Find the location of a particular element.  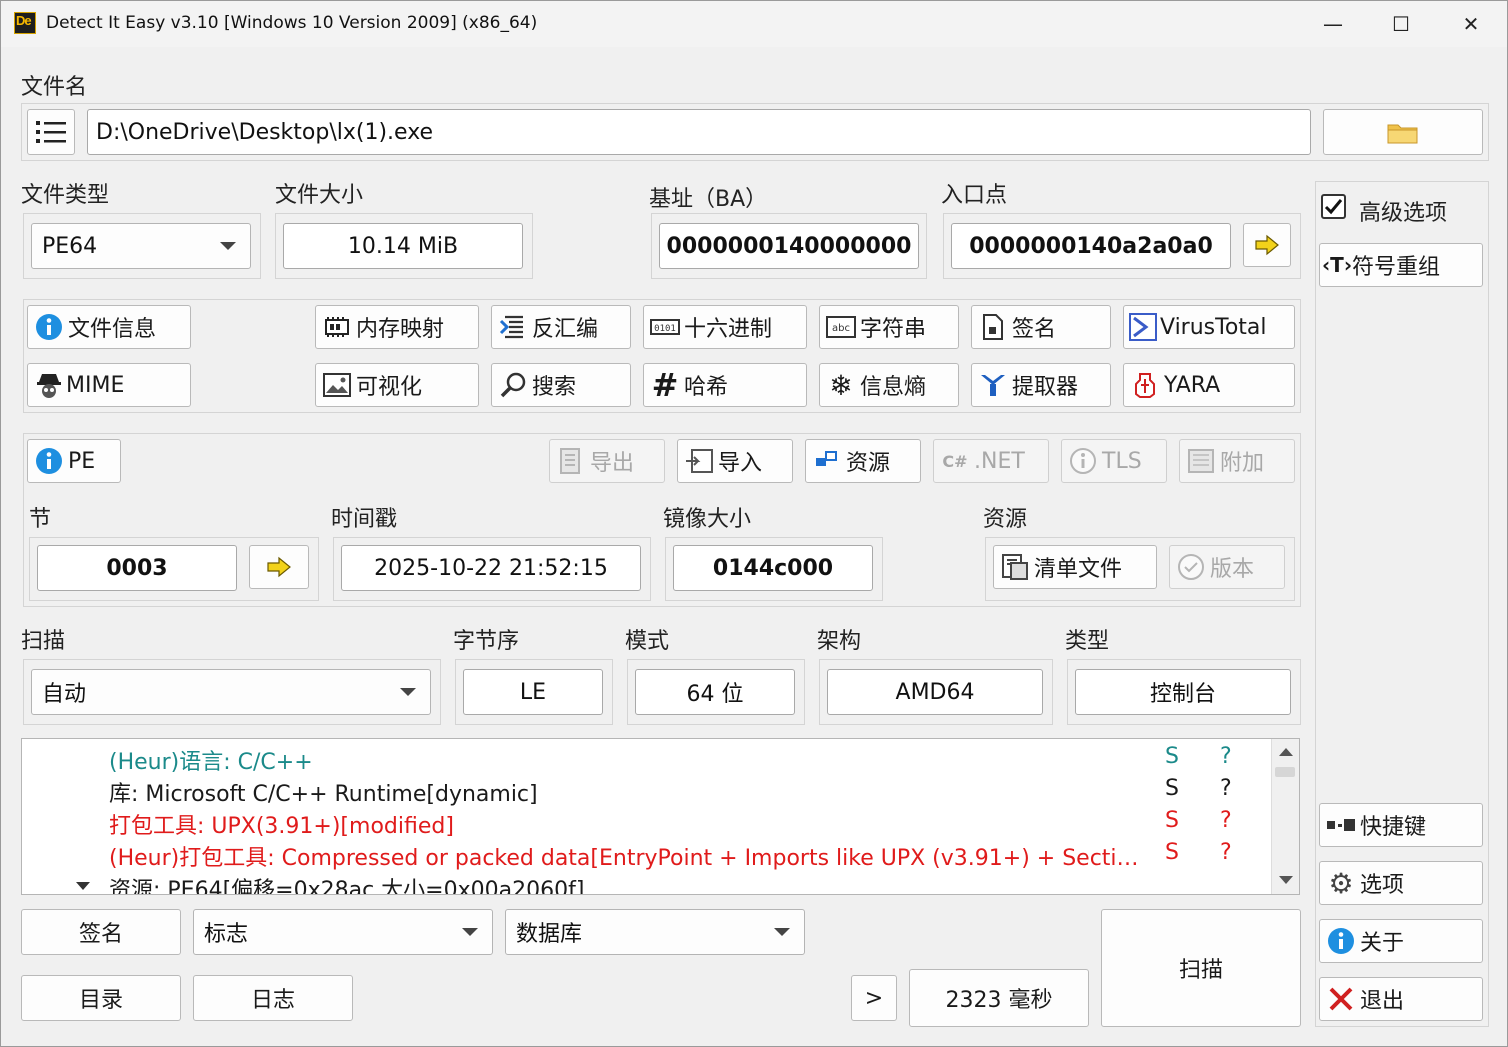

scan-button: 扫描 is located at coordinates (1201, 968).